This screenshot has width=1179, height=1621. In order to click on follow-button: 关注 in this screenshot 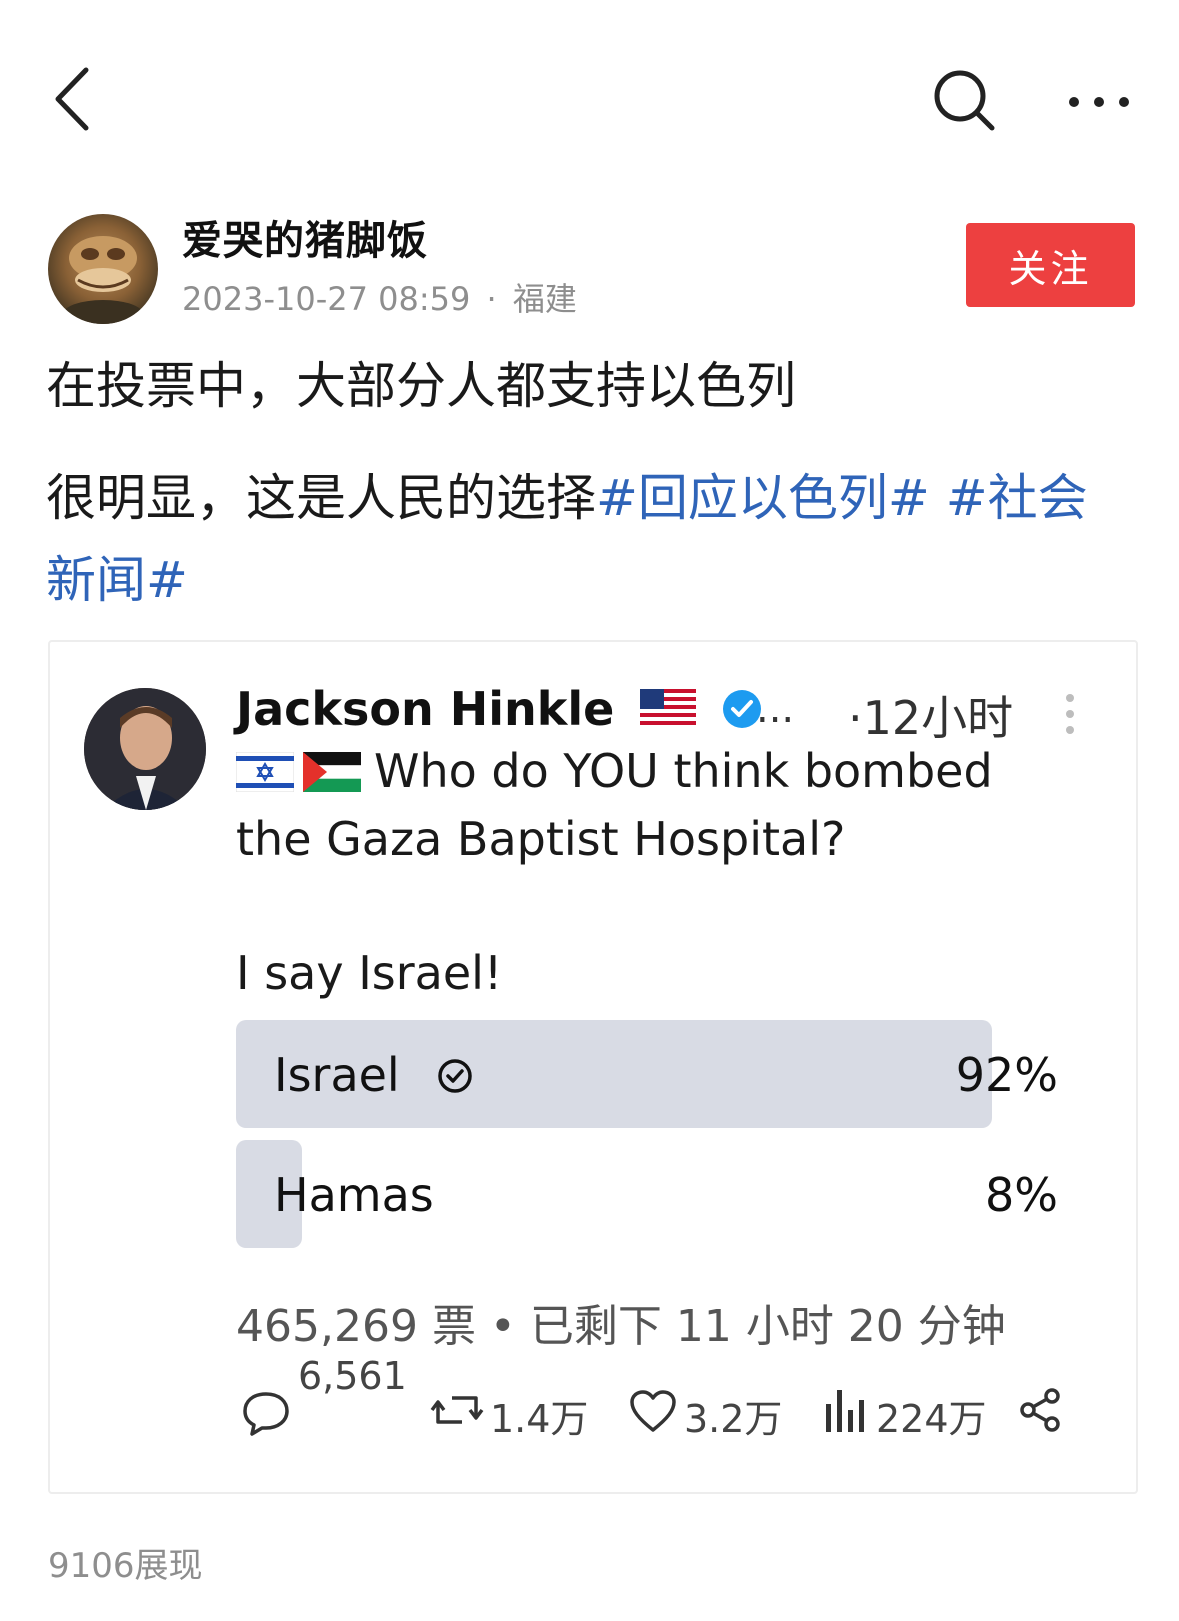, I will do `click(1050, 265)`.